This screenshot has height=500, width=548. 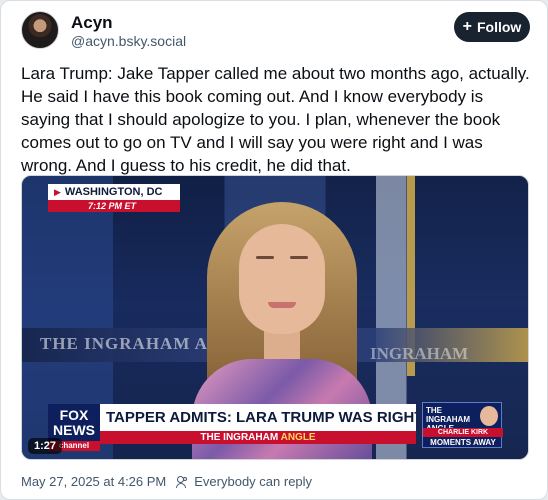 I want to click on show-name-bar: THE INGRAHAM ANGLE, so click(x=258, y=437).